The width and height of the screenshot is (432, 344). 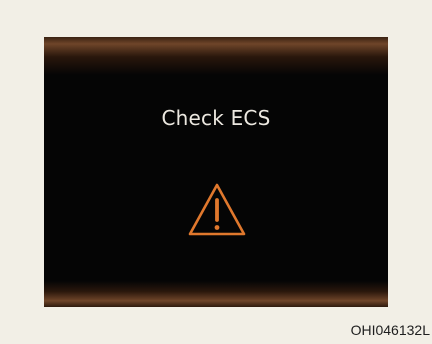 What do you see at coordinates (216, 56) in the screenshot?
I see `display-top-glow` at bounding box center [216, 56].